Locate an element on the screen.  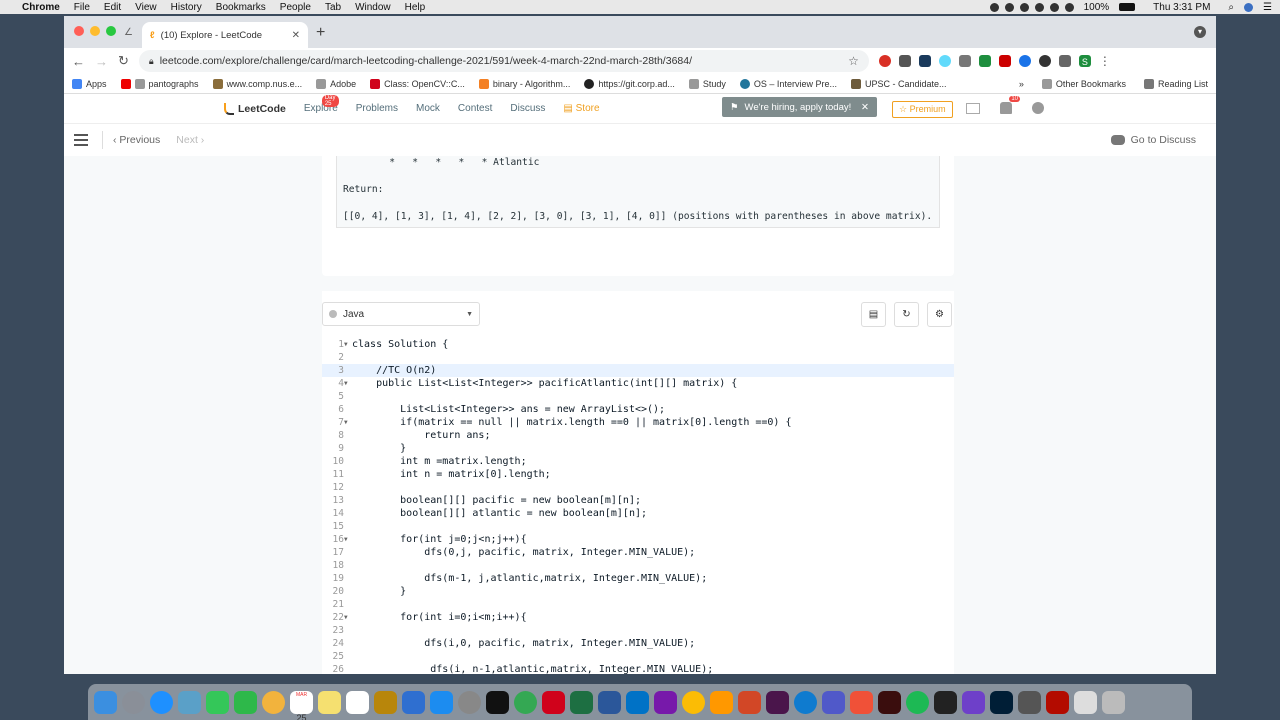
tray-bluetooth-icon is located at coordinates (1054, 7).